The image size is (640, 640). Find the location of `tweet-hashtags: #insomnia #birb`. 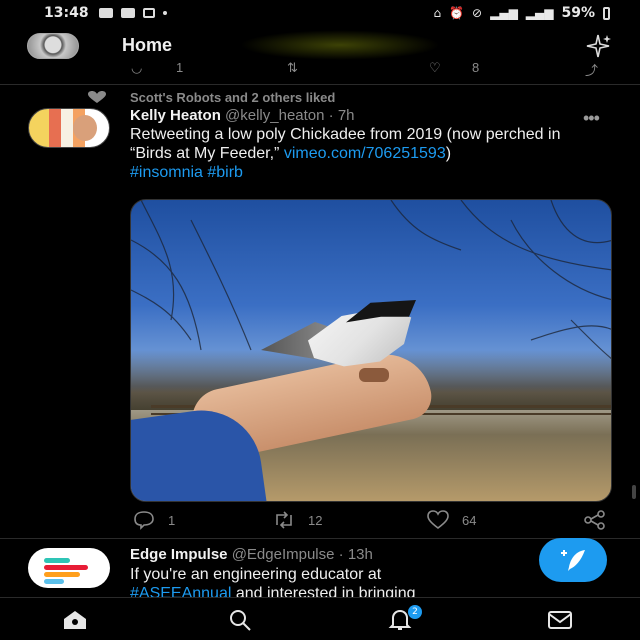

tweet-hashtags: #insomnia #birb is located at coordinates (186, 172).